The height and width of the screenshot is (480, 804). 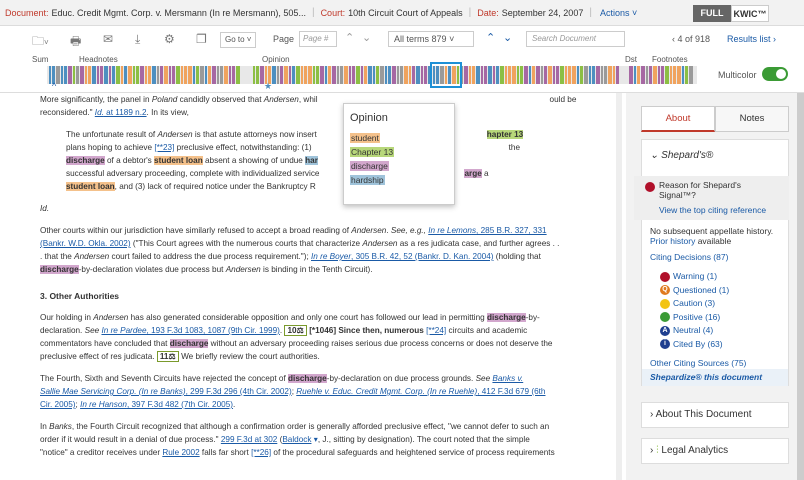 What do you see at coordinates (295, 330) in the screenshot?
I see `headnote-marker: 10⚖` at bounding box center [295, 330].